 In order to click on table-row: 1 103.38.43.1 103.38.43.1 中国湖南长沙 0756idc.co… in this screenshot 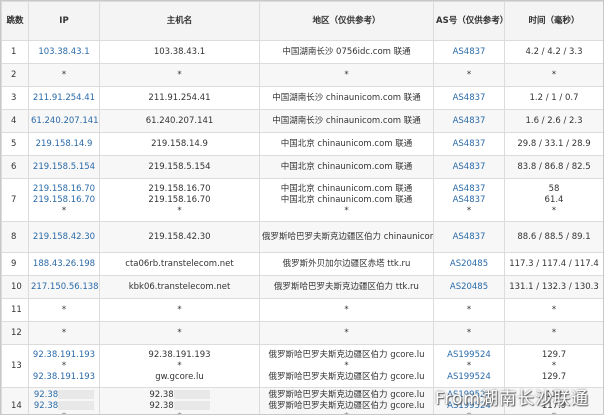, I will do `click(302, 52)`.